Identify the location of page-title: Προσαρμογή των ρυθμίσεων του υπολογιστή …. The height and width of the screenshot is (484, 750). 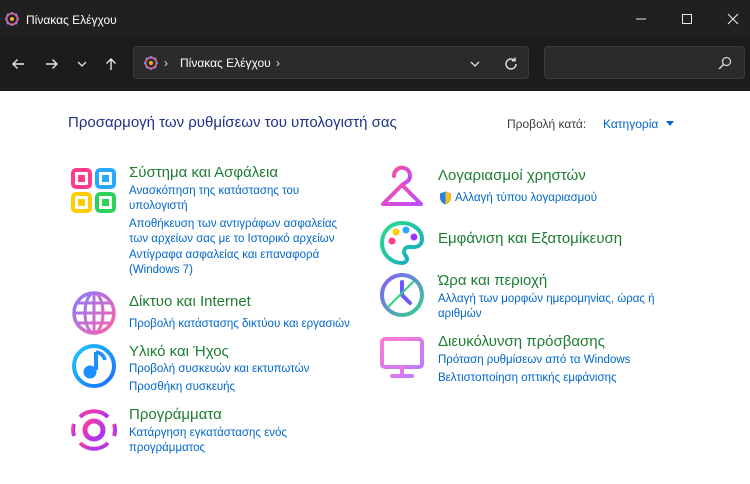
(232, 122).